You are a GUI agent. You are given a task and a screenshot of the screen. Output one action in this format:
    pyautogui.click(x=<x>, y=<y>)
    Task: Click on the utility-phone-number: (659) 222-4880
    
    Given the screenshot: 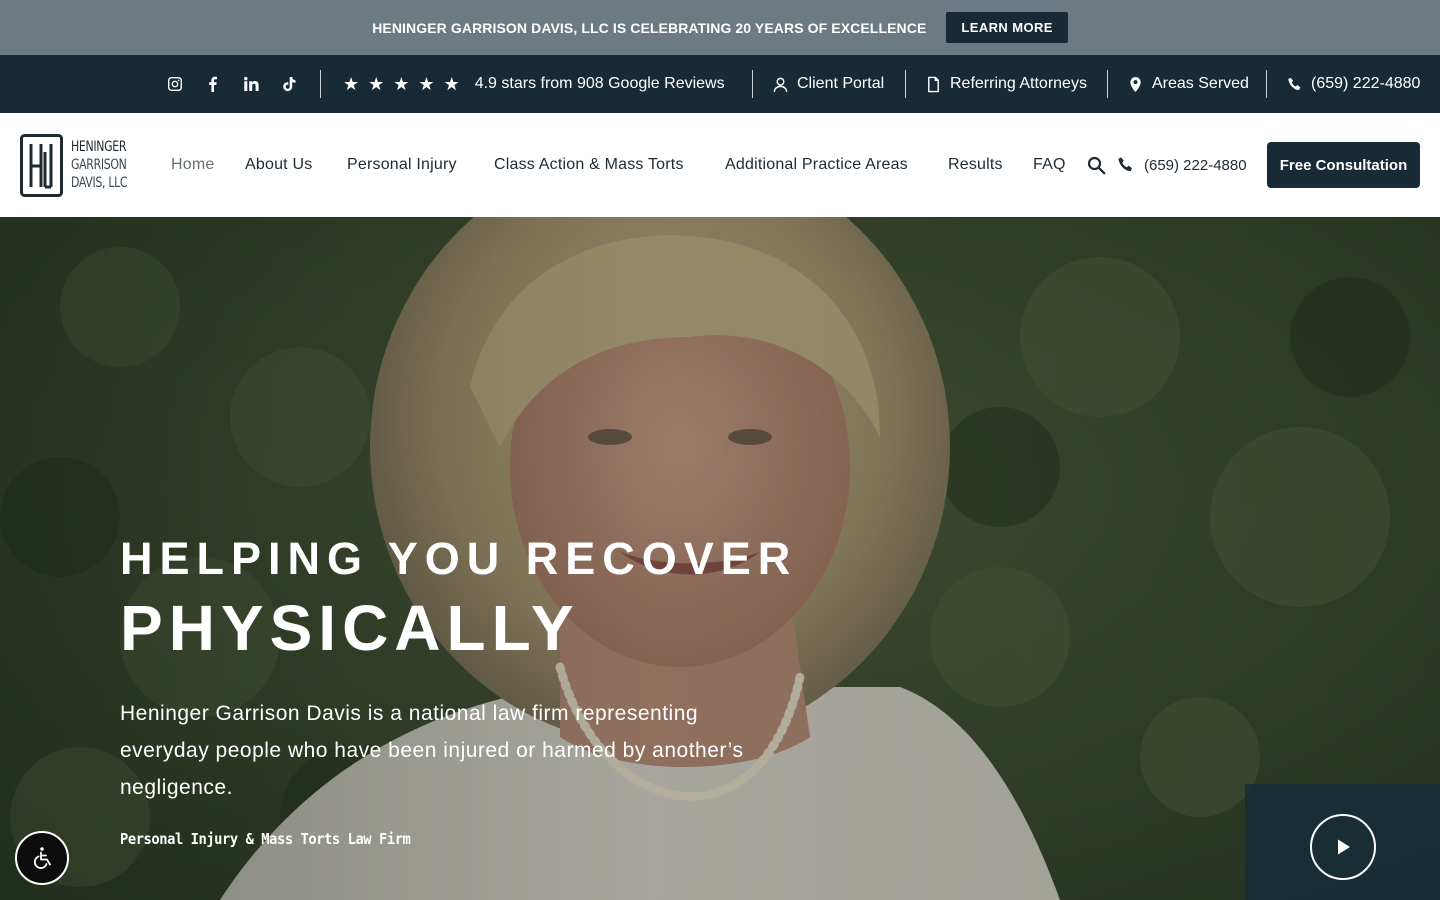 What is the action you would take?
    pyautogui.click(x=1366, y=83)
    